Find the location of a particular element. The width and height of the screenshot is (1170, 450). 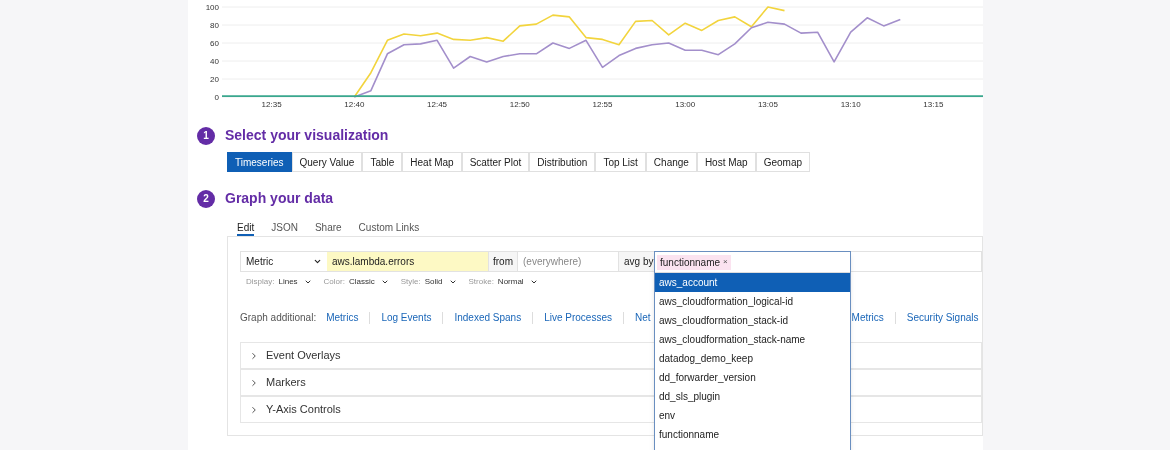

y-axis-label: 20 is located at coordinates (214, 79).